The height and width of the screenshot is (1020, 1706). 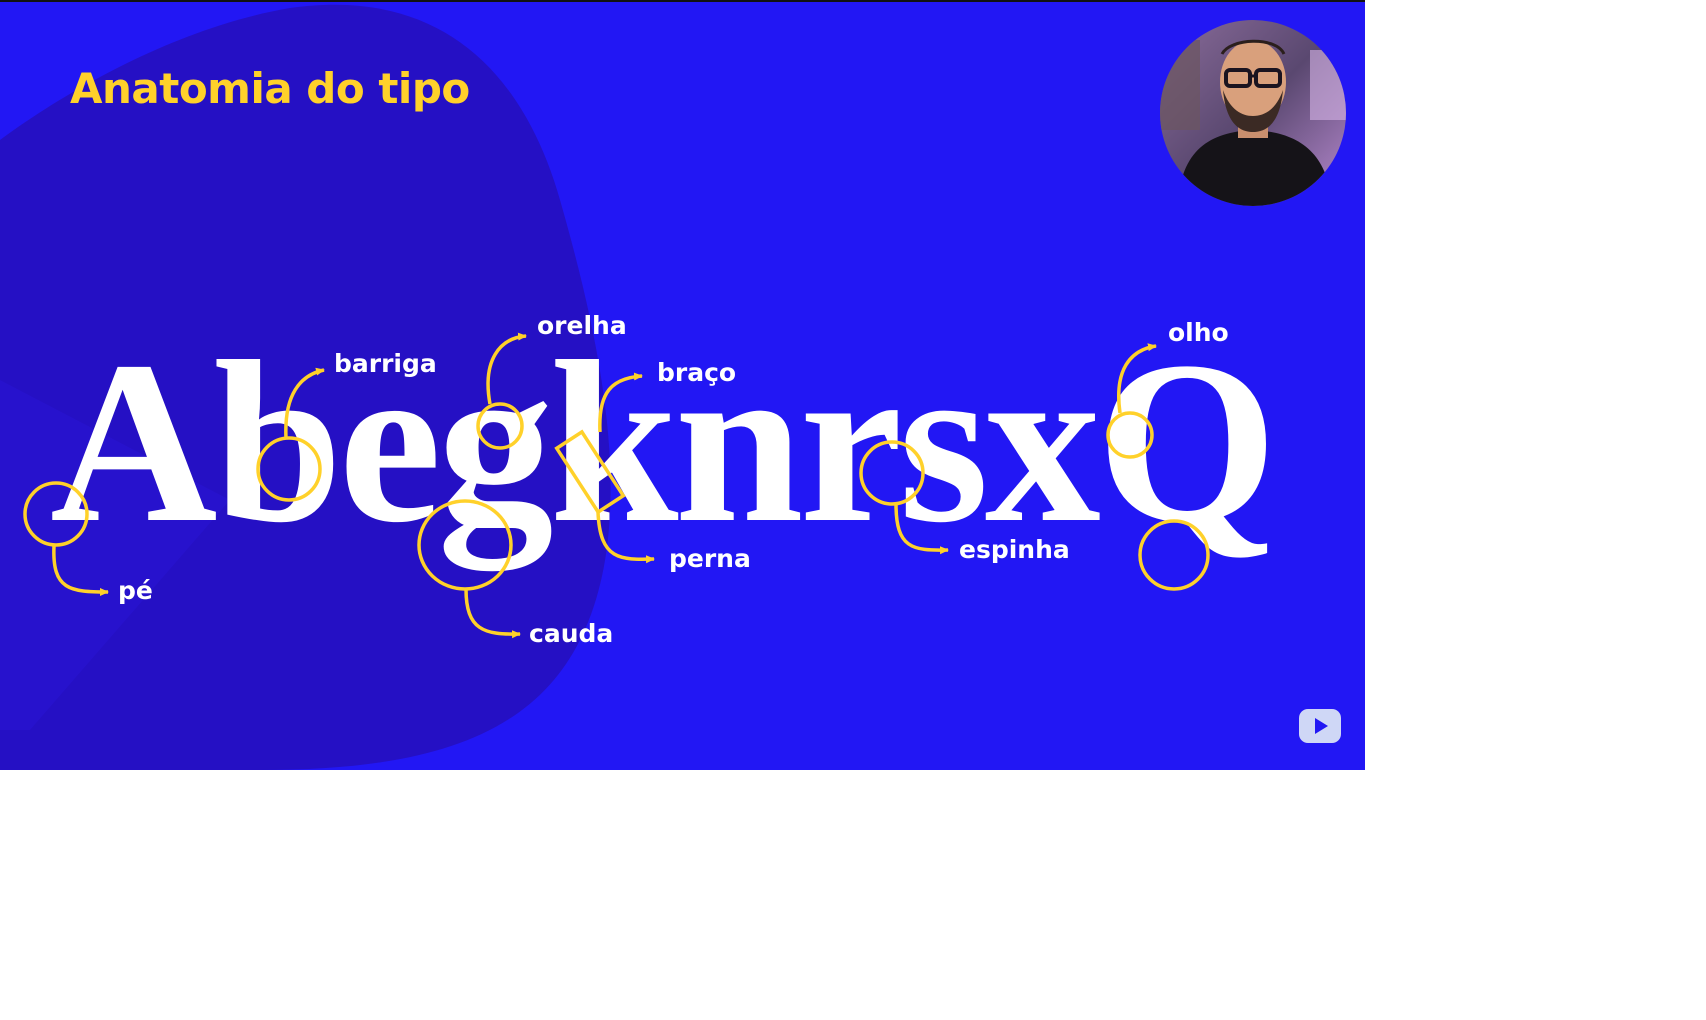 I want to click on arrow-braco, so click(x=620, y=402).